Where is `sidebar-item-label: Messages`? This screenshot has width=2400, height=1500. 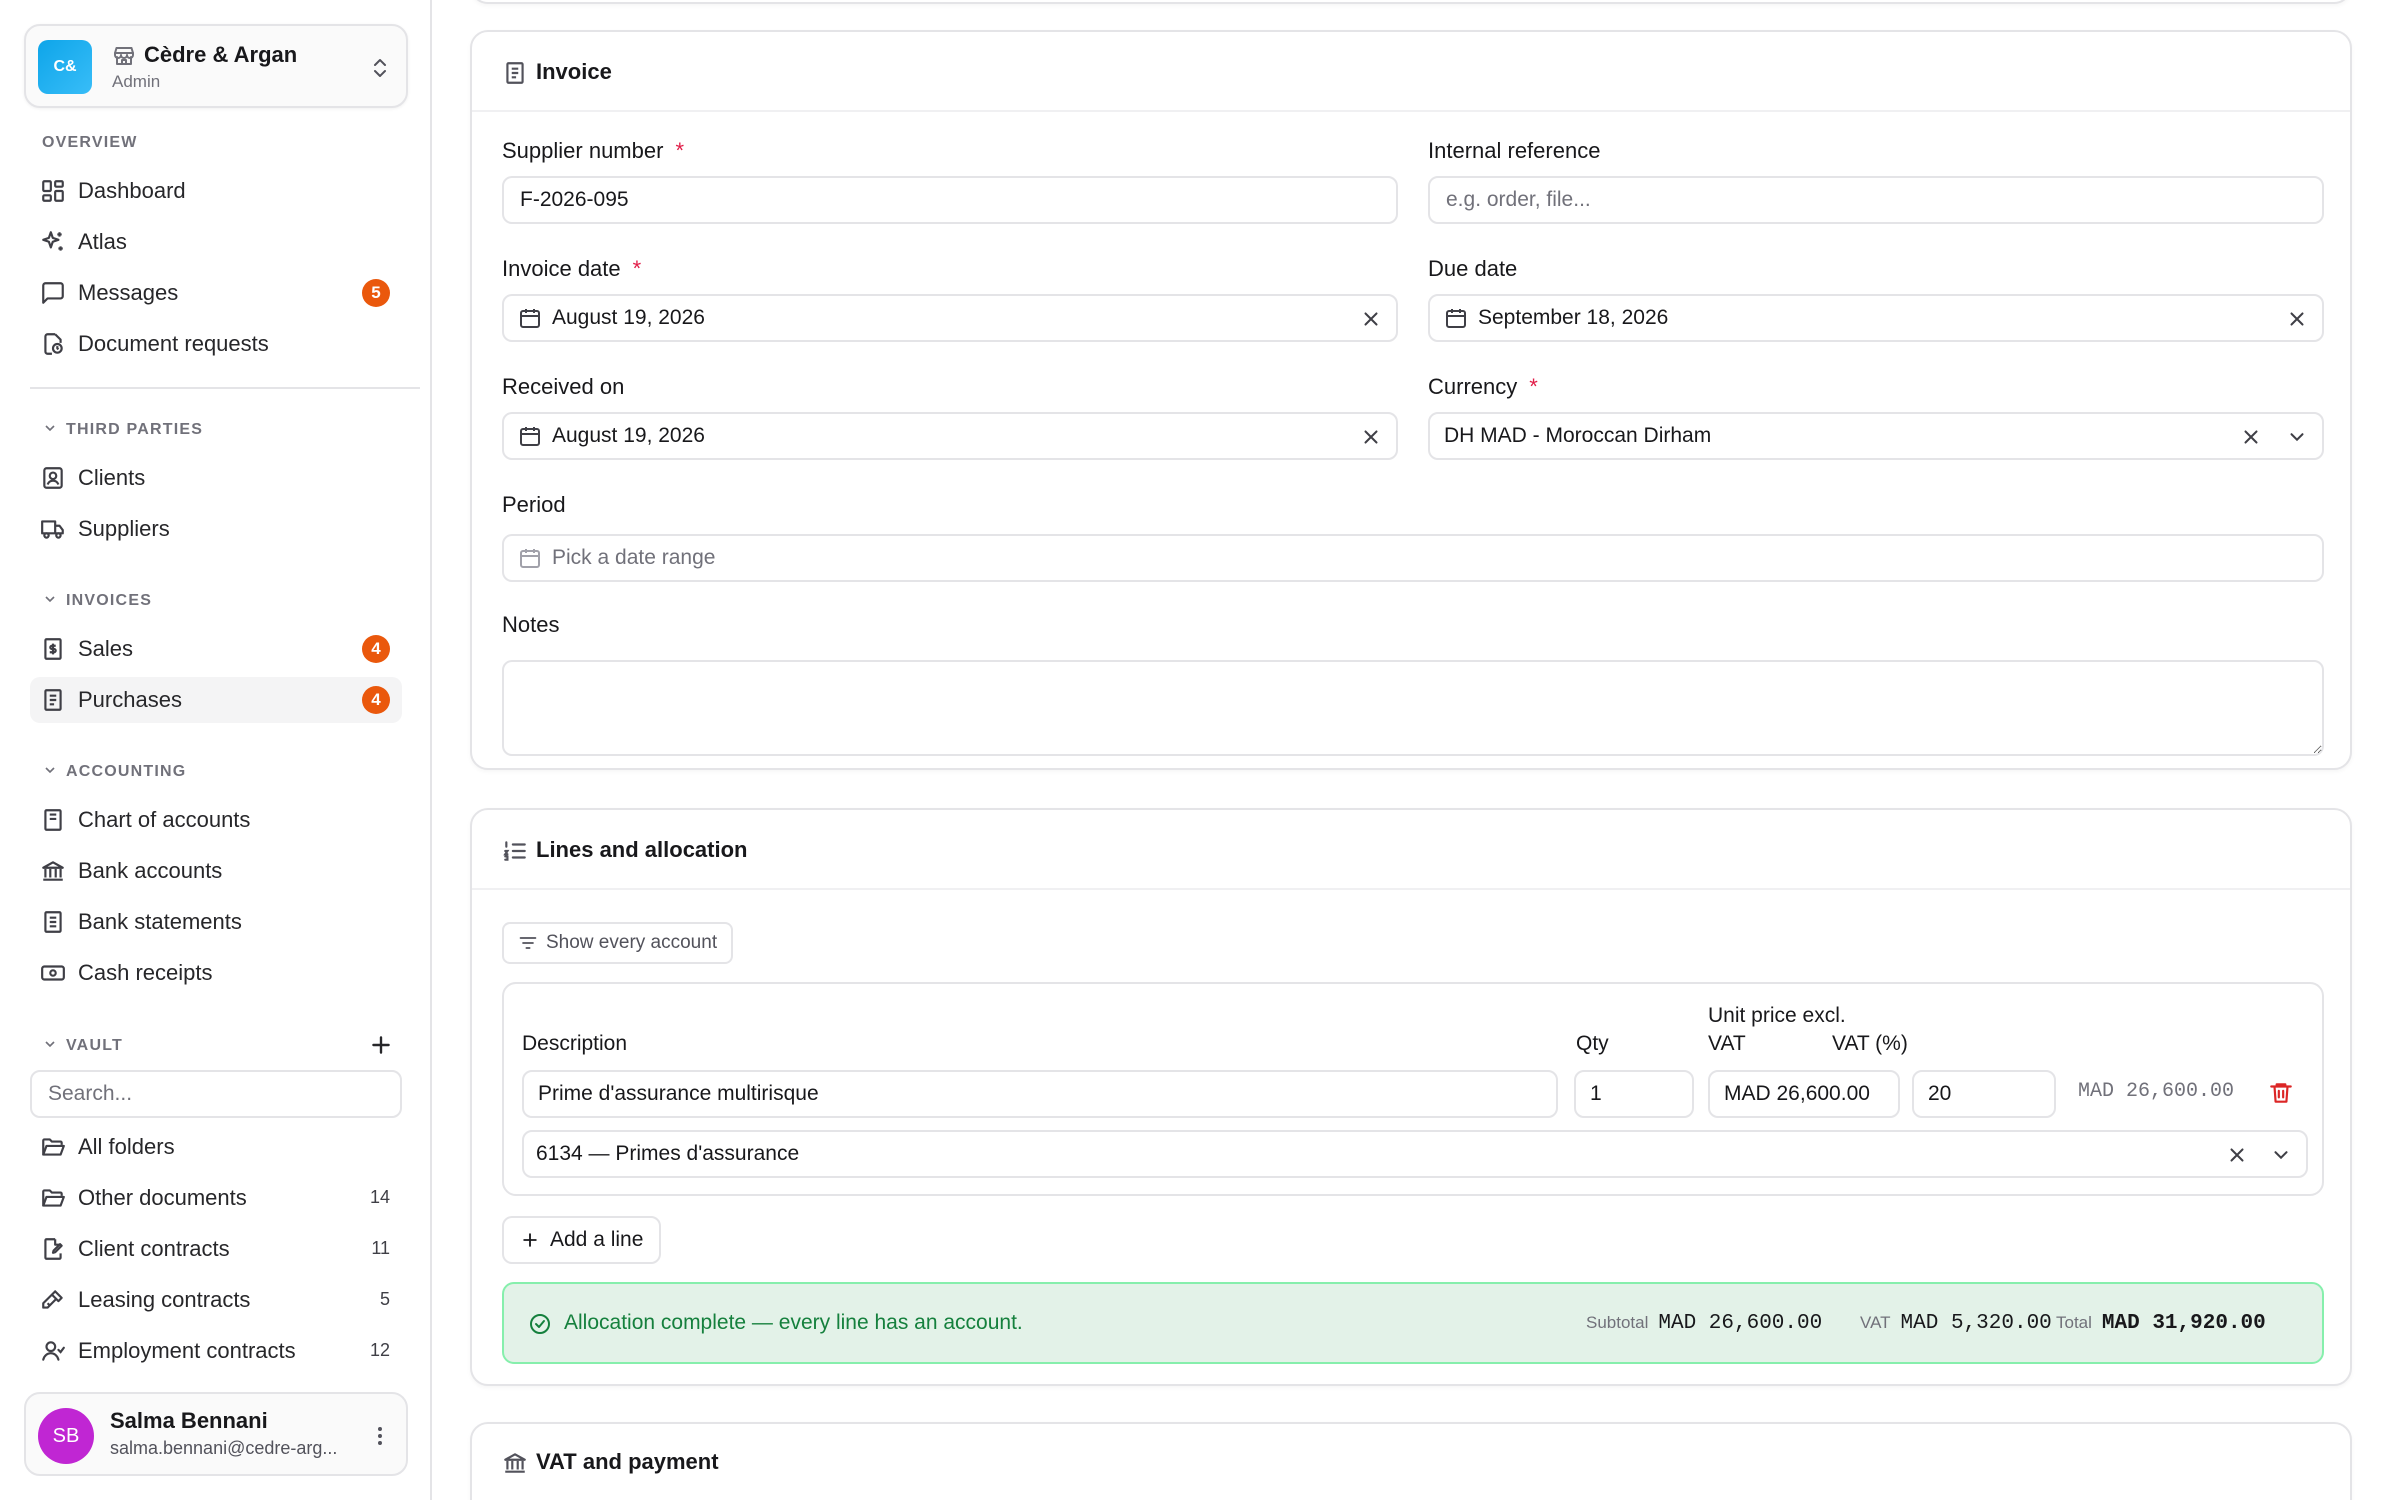
sidebar-item-label: Messages is located at coordinates (128, 292).